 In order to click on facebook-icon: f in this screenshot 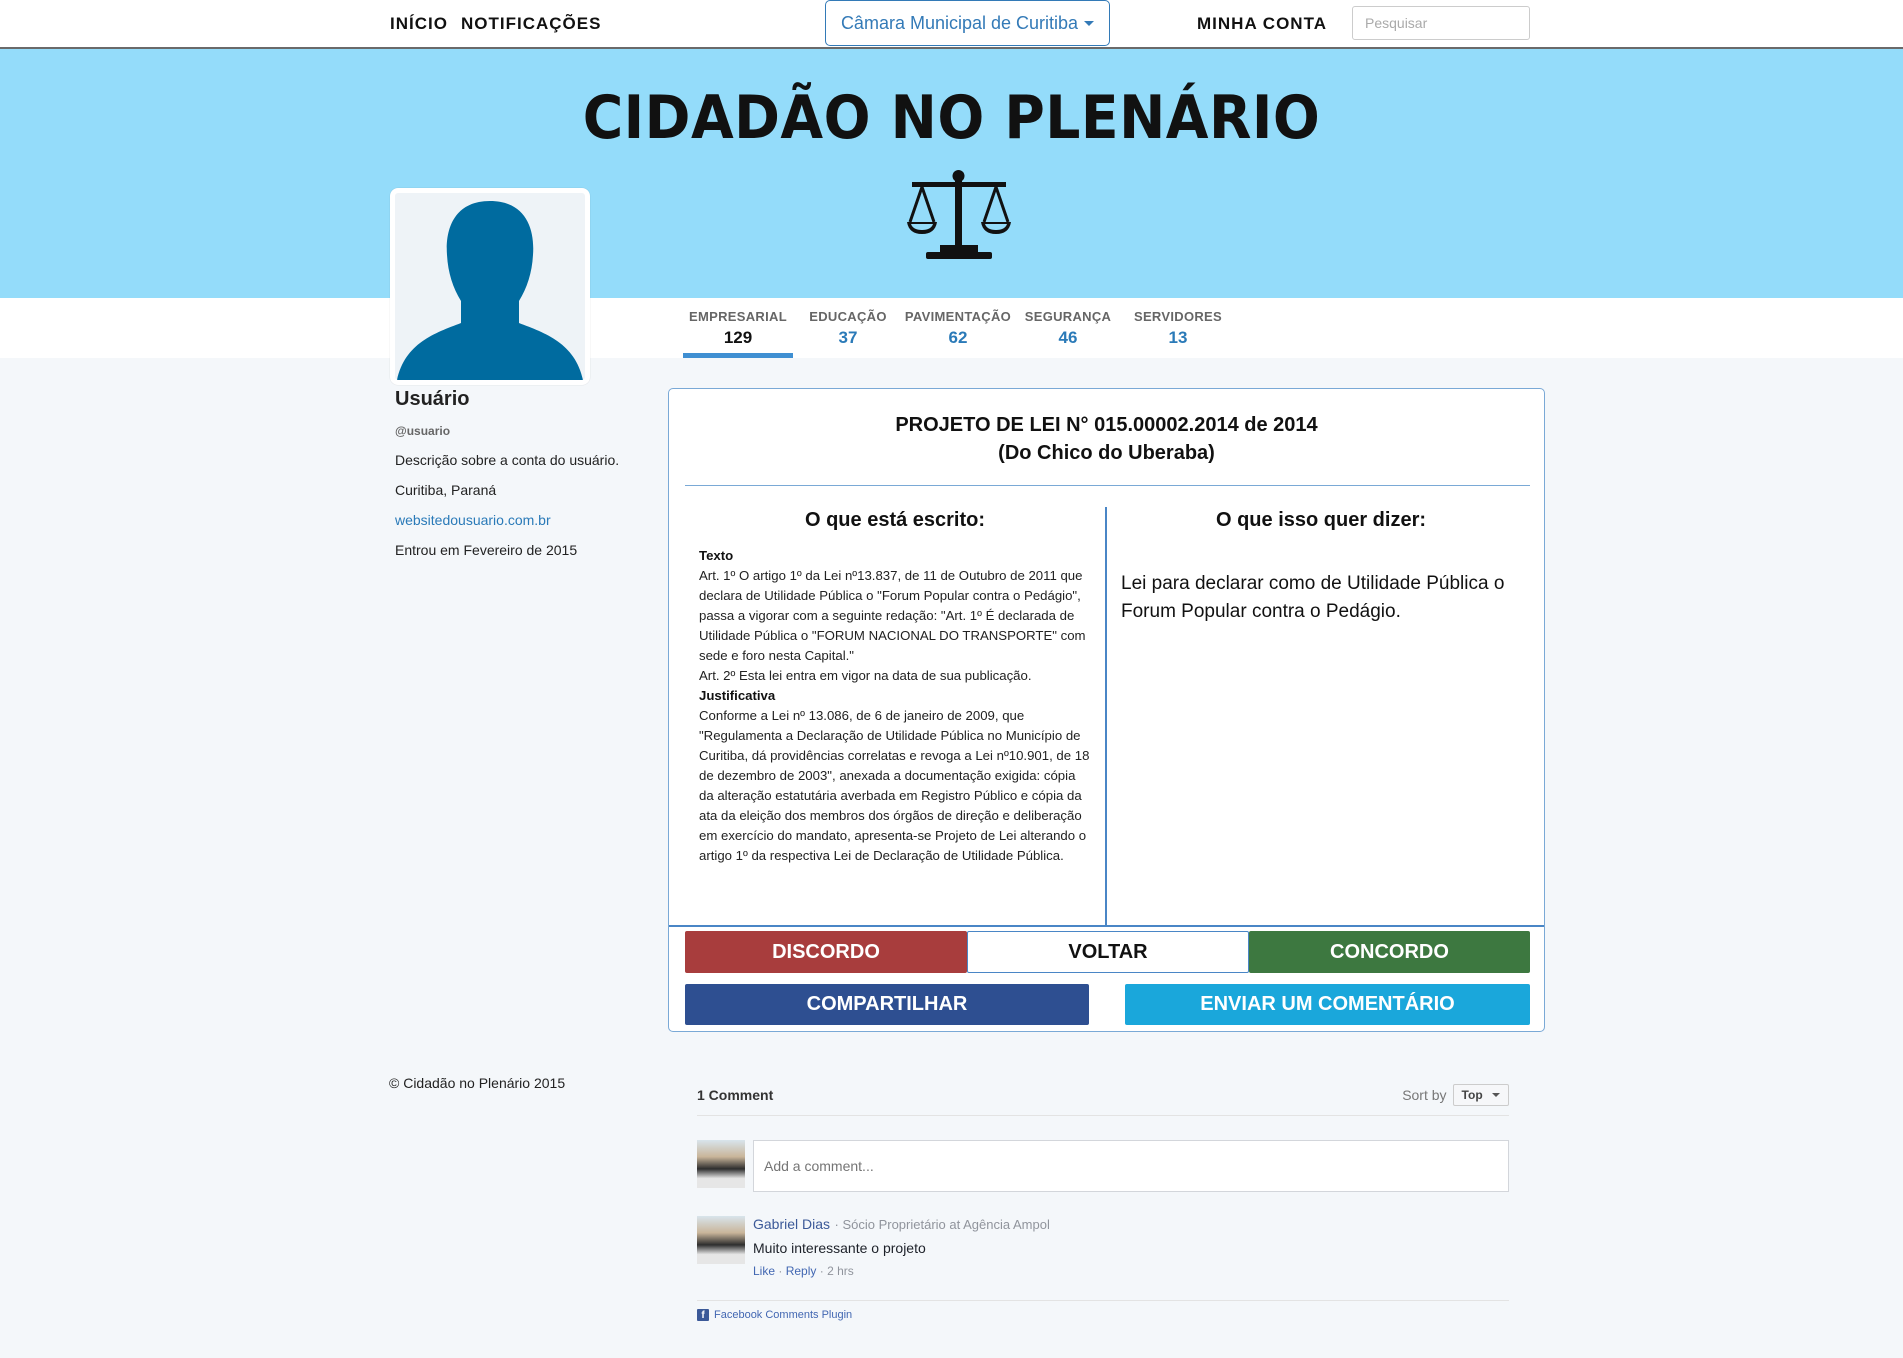, I will do `click(703, 1315)`.